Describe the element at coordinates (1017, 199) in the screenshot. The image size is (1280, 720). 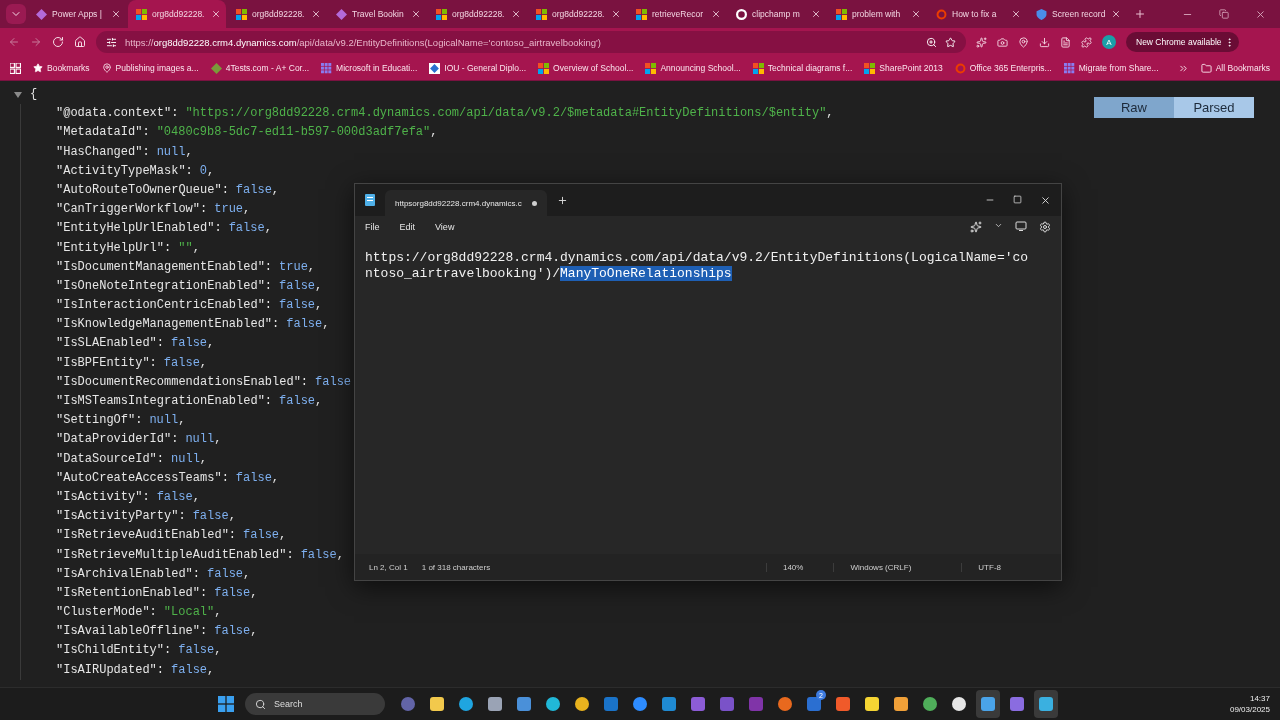
I see `maximize-icon` at that location.